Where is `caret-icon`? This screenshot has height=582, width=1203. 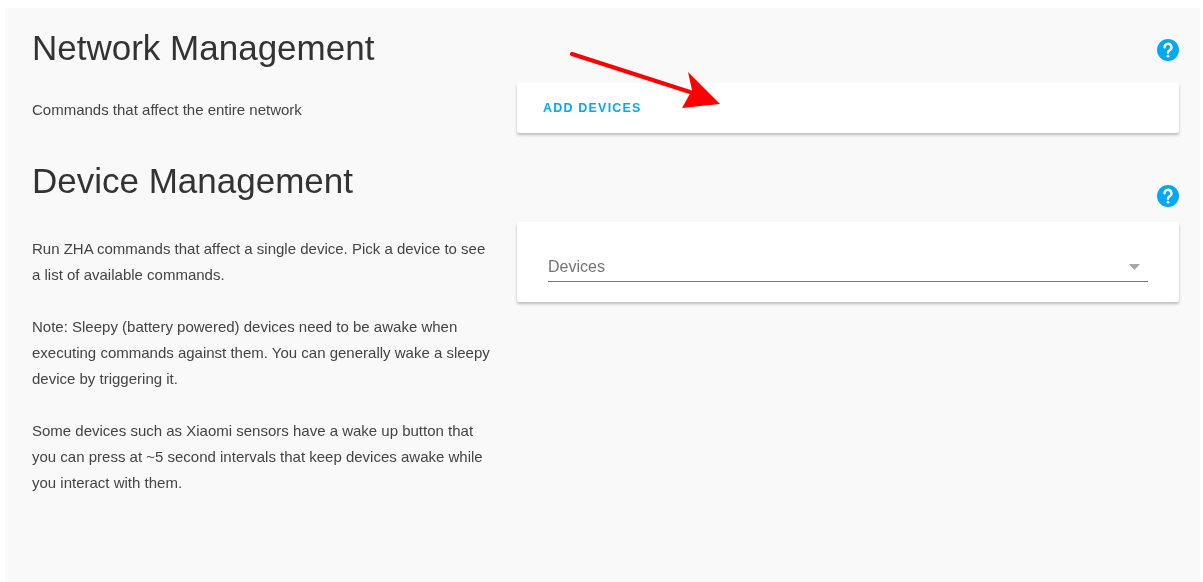
caret-icon is located at coordinates (1134, 266).